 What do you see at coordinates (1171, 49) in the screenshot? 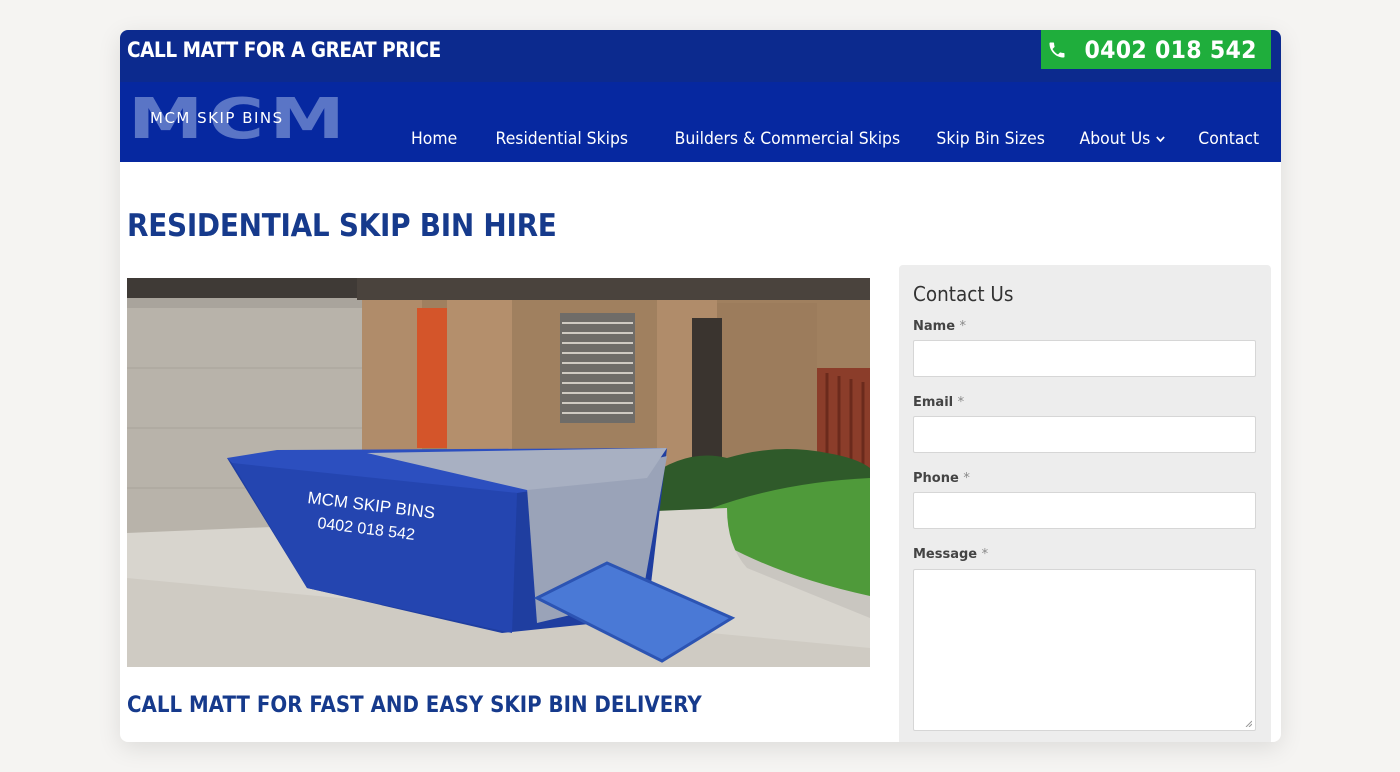
I see `phone-number: 0402 018 542` at bounding box center [1171, 49].